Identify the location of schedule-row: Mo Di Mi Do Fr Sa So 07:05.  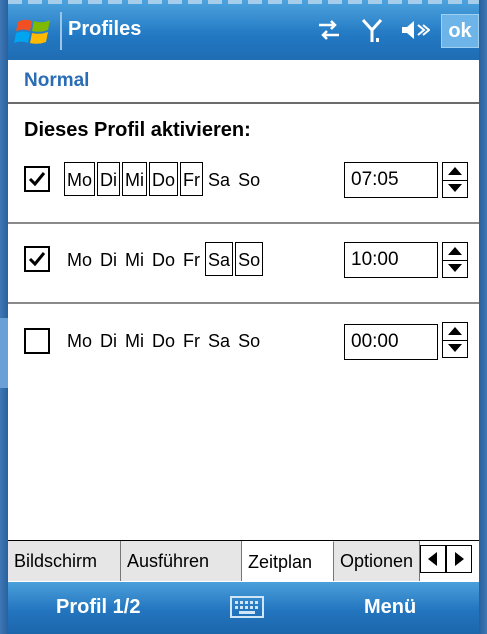
(243, 190).